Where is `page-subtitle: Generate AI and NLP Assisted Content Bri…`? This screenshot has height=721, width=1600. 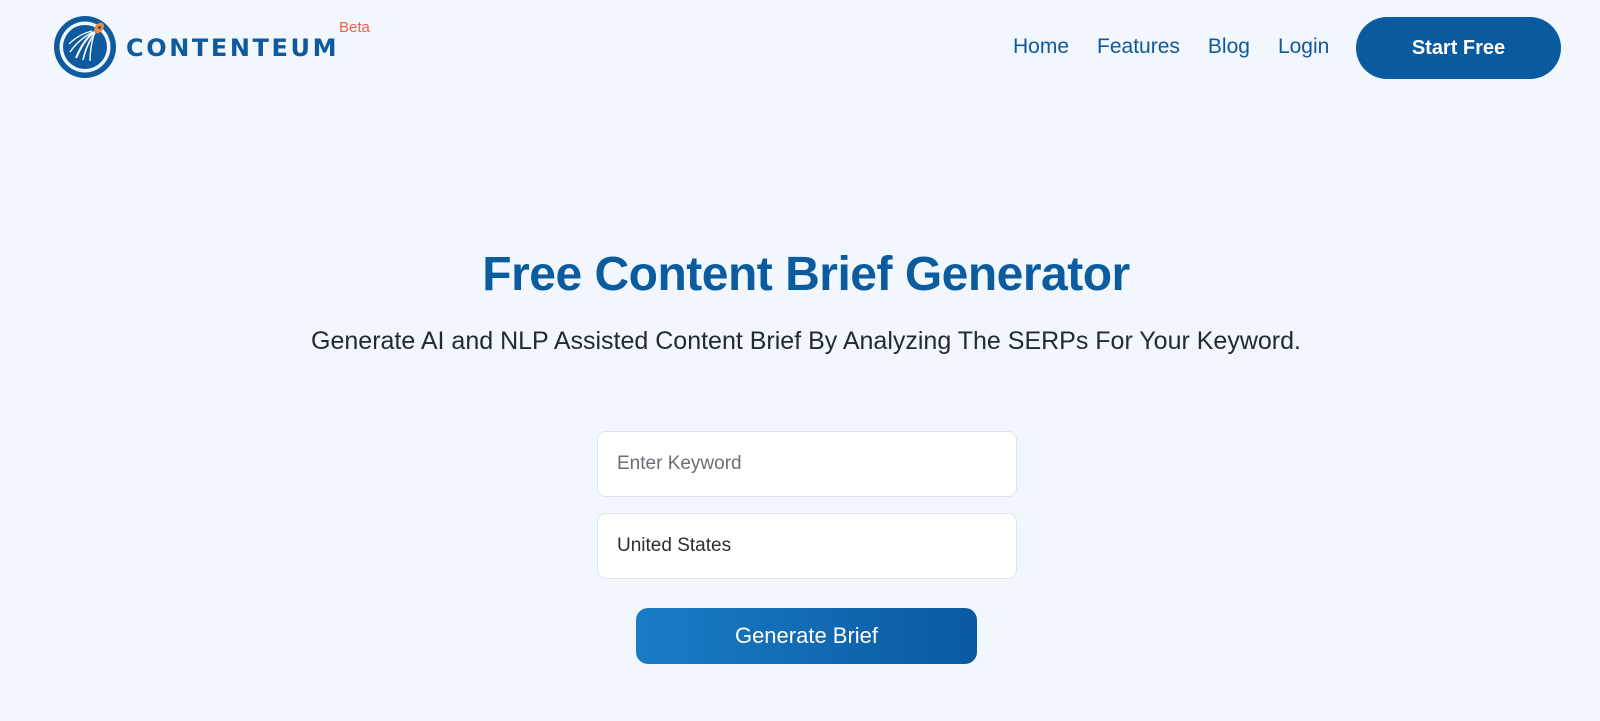
page-subtitle: Generate AI and NLP Assisted Content Bri… is located at coordinates (806, 341).